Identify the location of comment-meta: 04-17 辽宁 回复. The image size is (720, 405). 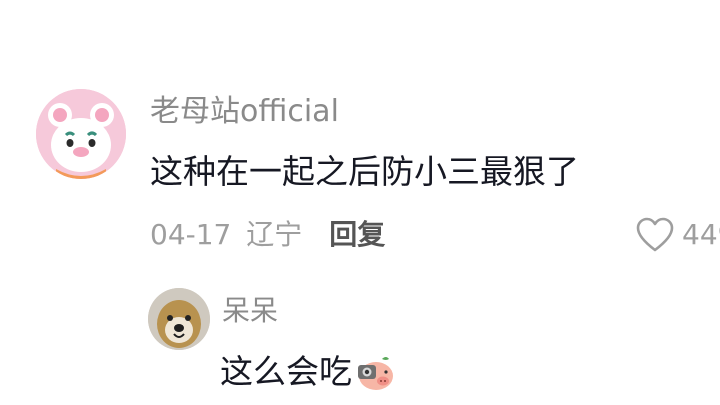
(267, 235).